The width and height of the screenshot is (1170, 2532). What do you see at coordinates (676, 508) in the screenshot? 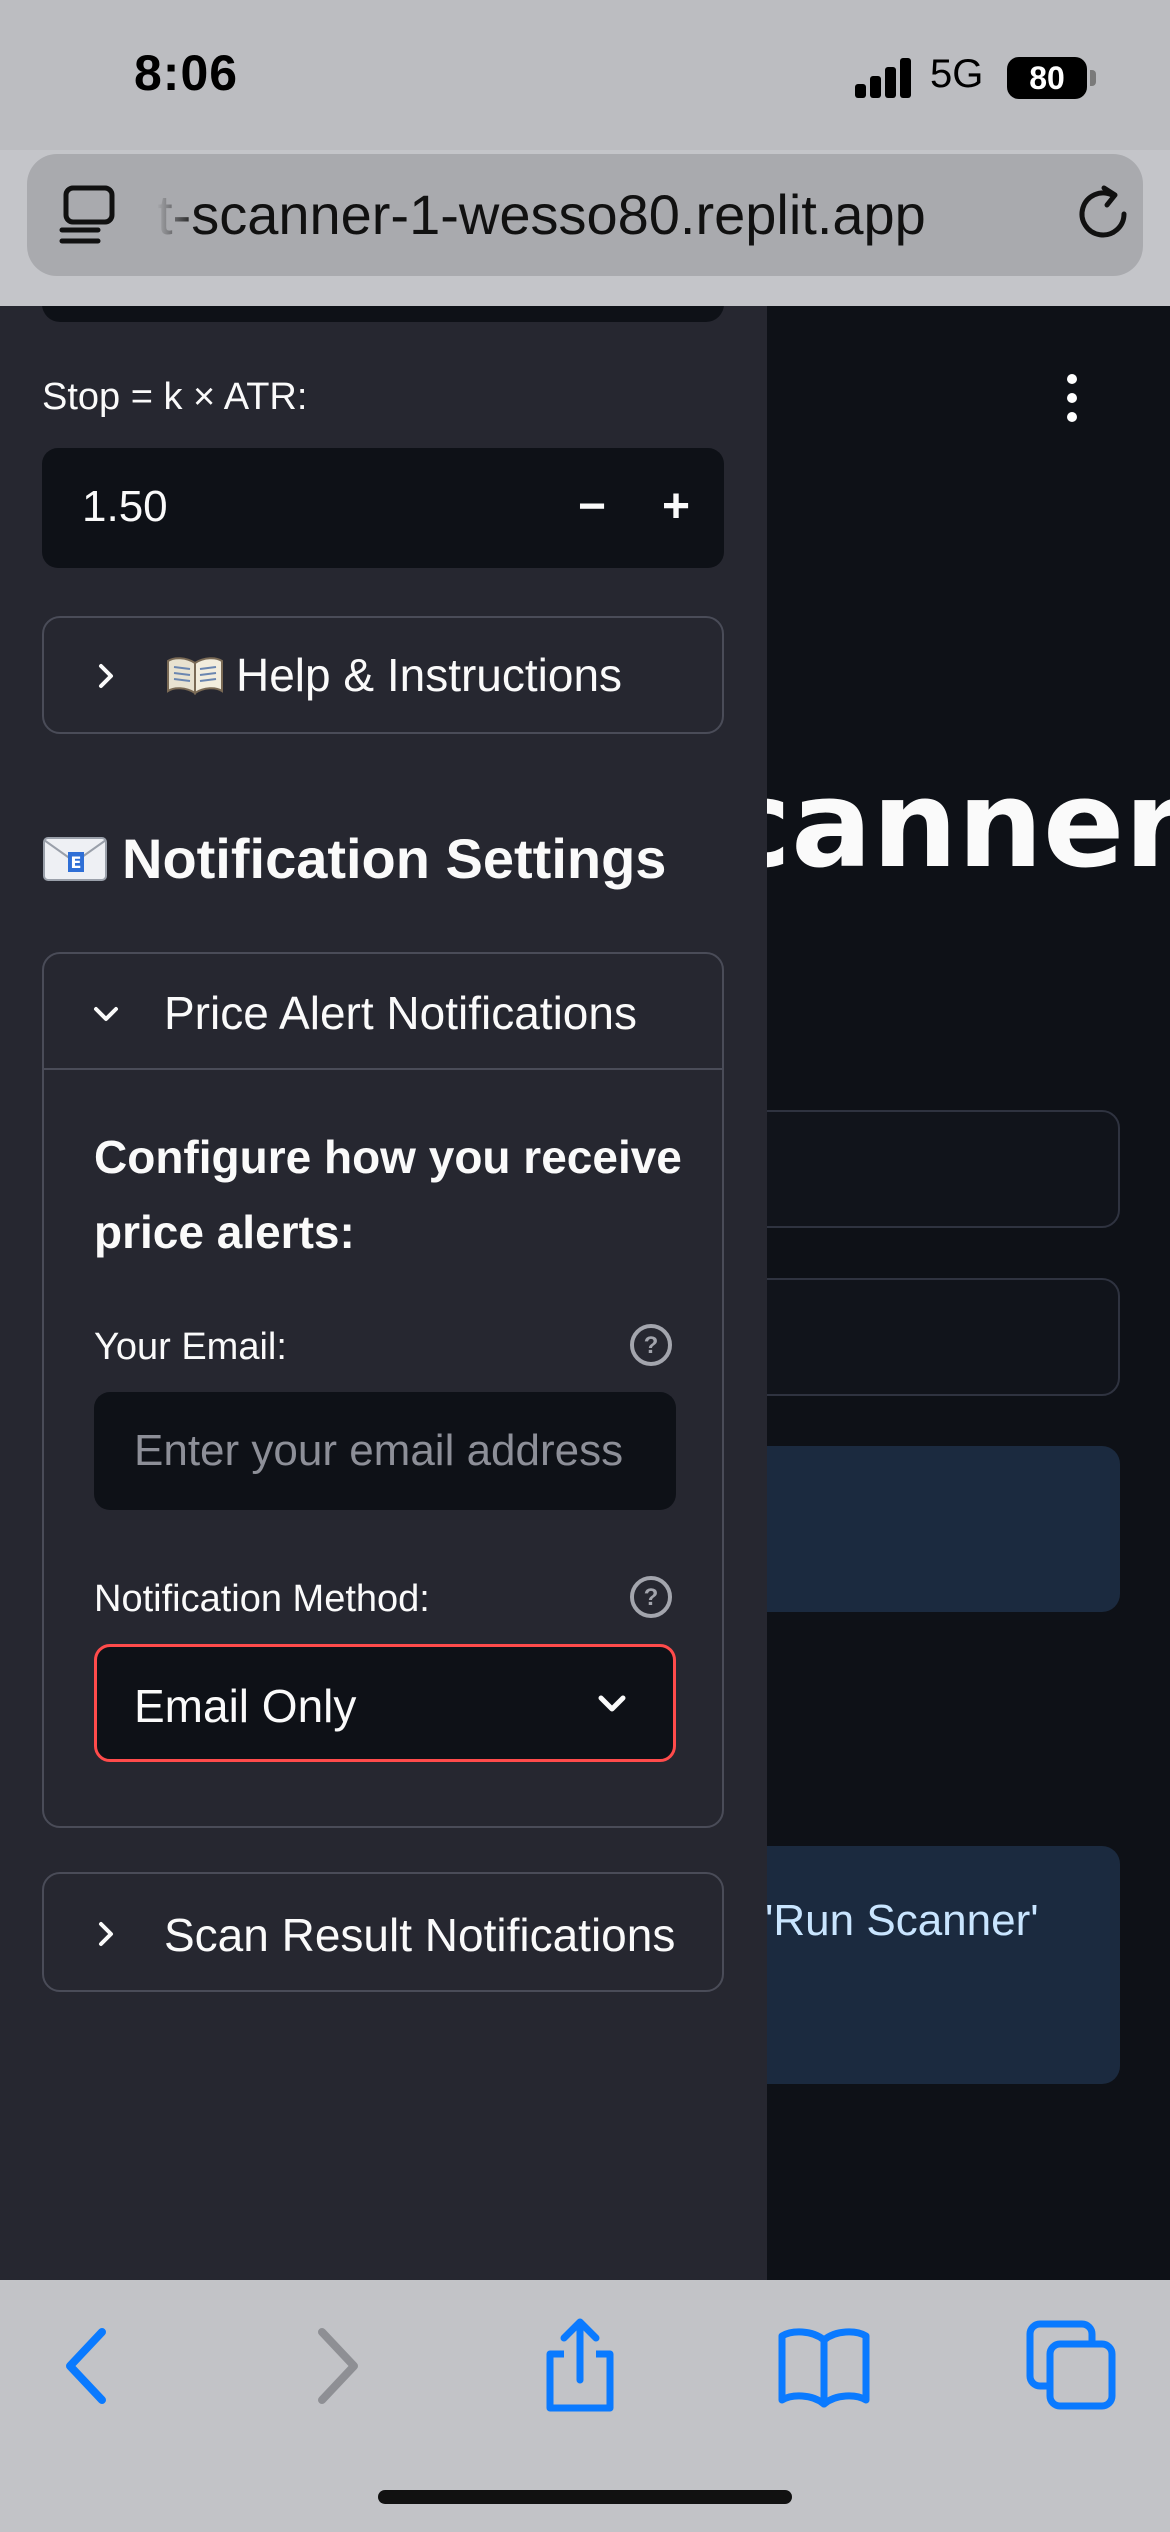
I see `increment-button: +` at bounding box center [676, 508].